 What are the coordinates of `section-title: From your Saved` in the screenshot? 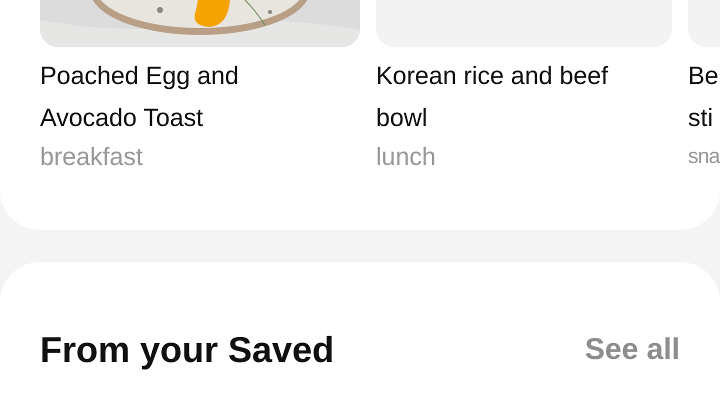 It's located at (187, 350).